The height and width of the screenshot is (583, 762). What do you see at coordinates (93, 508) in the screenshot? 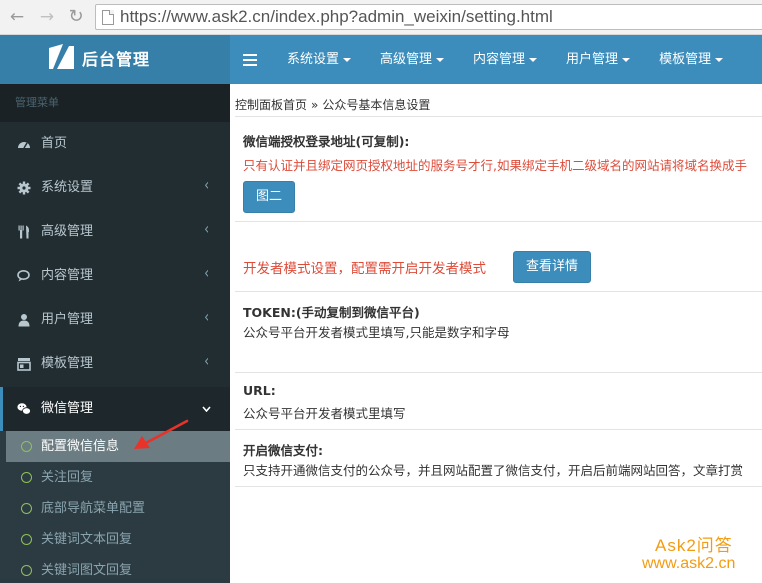
I see `submenu-item-label: 底部导航菜单配置` at bounding box center [93, 508].